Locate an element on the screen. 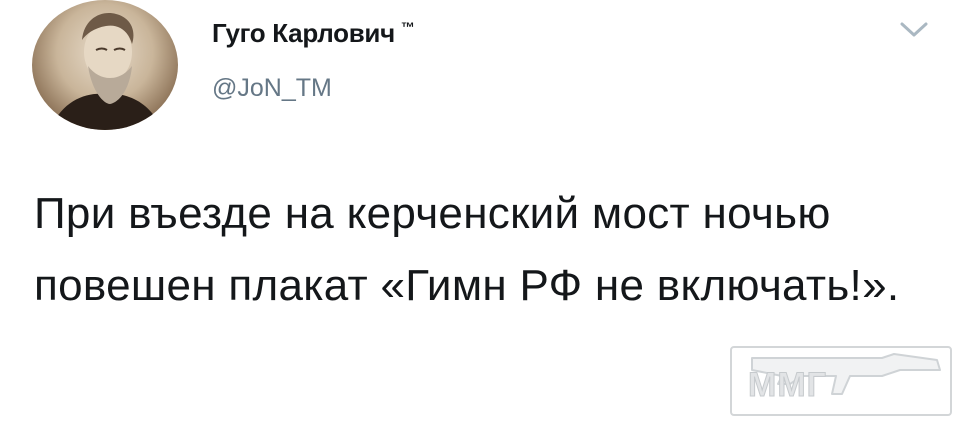 The width and height of the screenshot is (960, 423). trademark-symbol: ™ is located at coordinates (407, 27).